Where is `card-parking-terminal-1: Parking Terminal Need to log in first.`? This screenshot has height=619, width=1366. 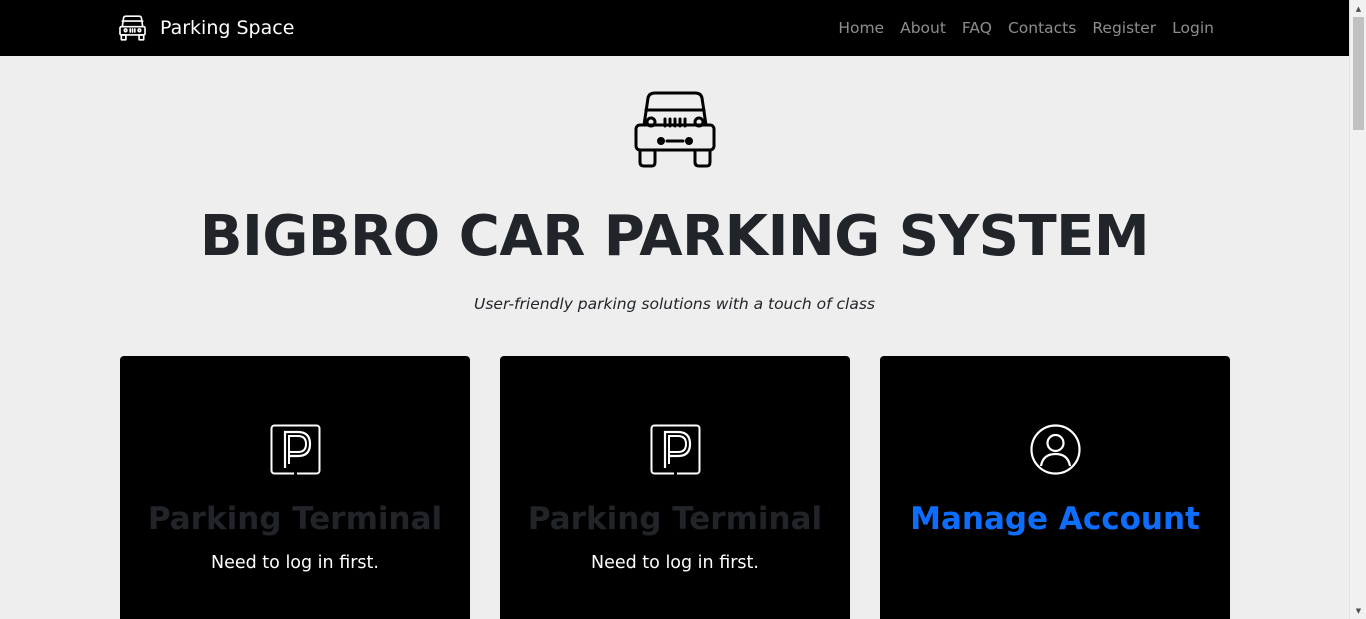
card-parking-terminal-1: Parking Terminal Need to log in first. is located at coordinates (295, 487).